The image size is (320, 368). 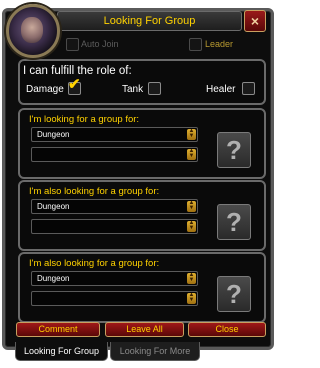 What do you see at coordinates (221, 89) in the screenshot?
I see `healer-label: Healer` at bounding box center [221, 89].